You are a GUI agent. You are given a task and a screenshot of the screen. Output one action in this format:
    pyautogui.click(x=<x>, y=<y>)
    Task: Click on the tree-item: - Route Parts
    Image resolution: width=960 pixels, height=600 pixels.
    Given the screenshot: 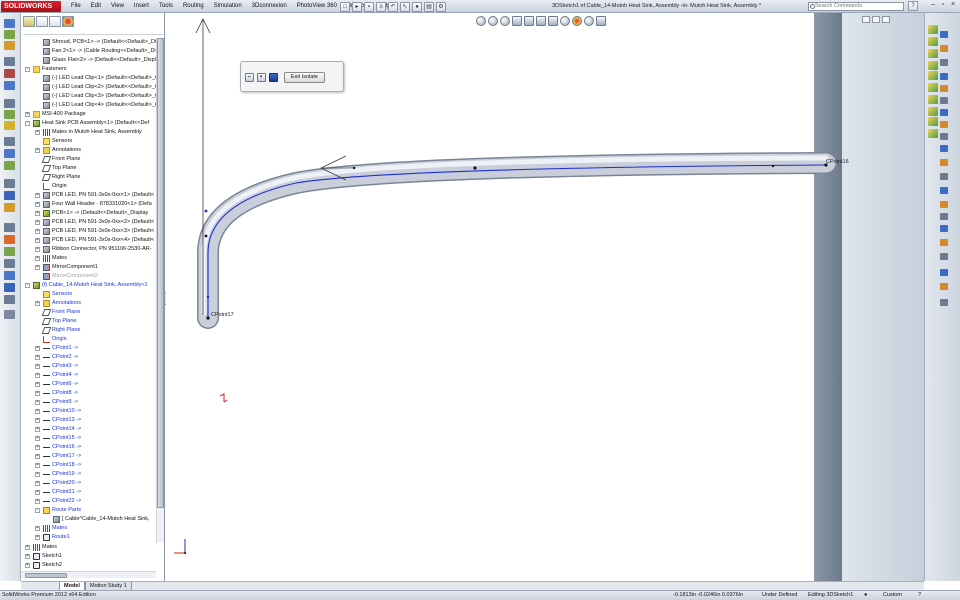 What is the action you would take?
    pyautogui.click(x=93, y=510)
    